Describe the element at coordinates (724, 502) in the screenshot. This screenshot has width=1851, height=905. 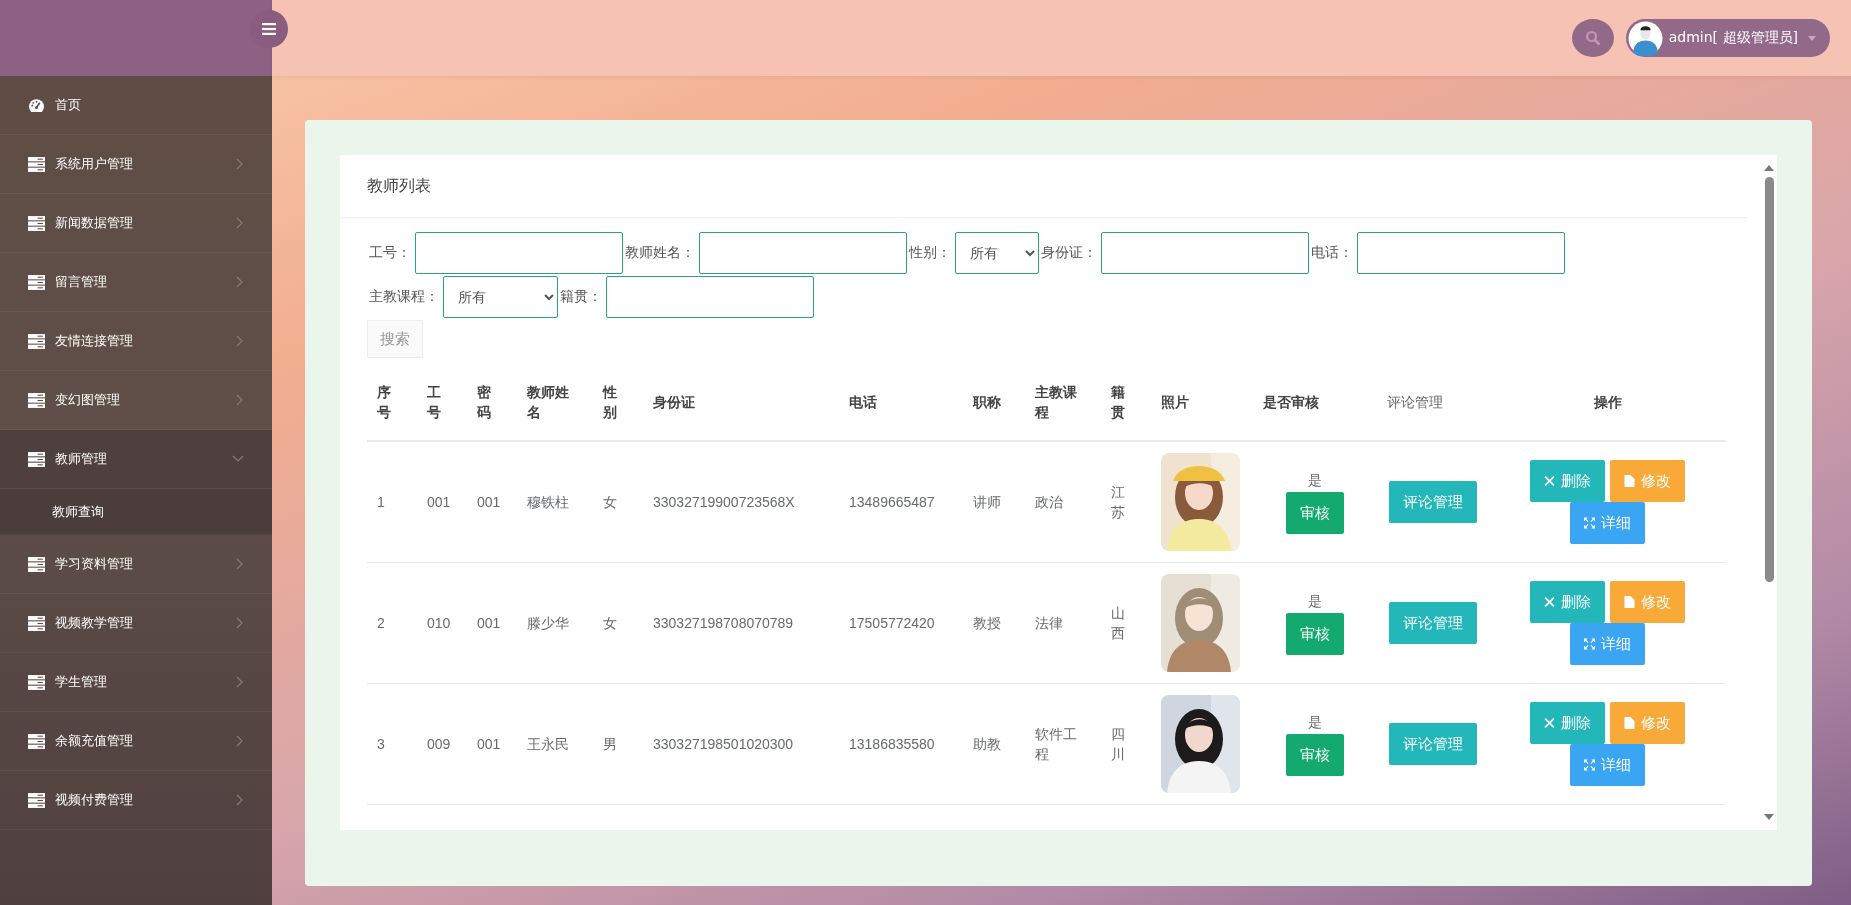
I see `table-cell-text: 33032719900723568X` at that location.